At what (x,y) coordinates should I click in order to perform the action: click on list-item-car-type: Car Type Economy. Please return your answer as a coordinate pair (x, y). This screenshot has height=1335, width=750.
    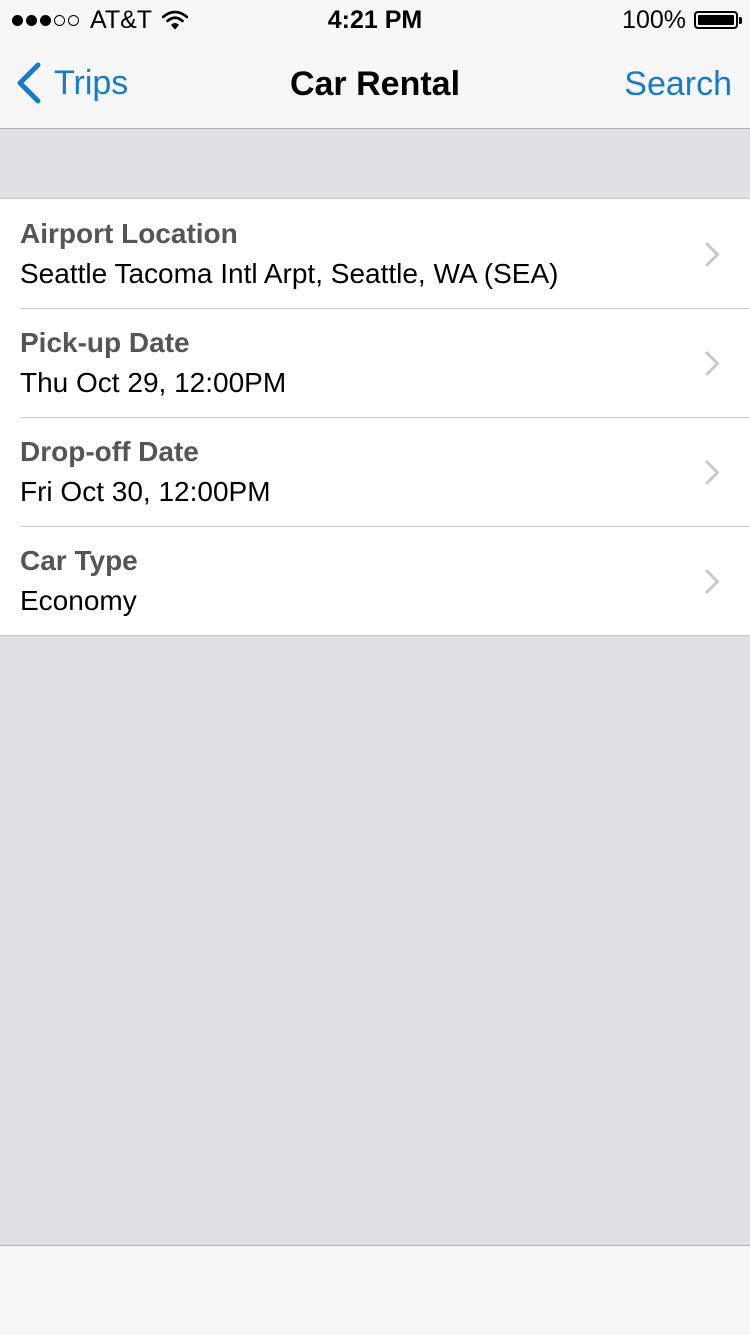
    Looking at the image, I should click on (375, 580).